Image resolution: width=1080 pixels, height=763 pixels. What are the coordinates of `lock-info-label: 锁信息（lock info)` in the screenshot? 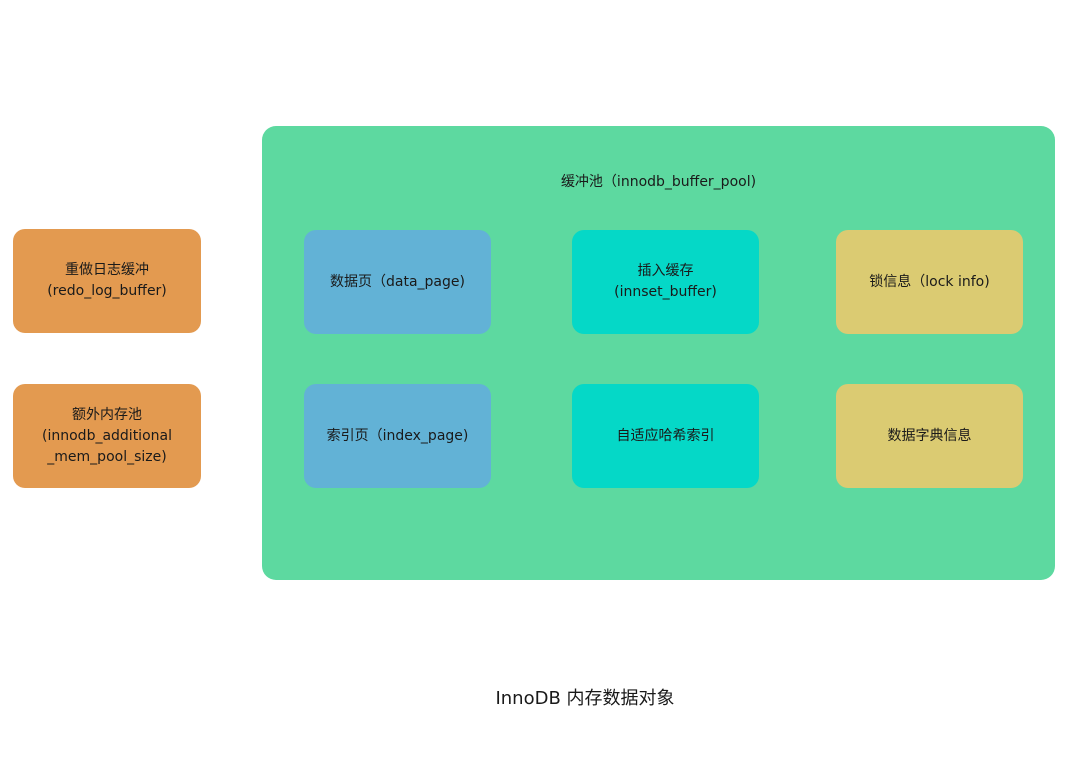 It's located at (929, 281).